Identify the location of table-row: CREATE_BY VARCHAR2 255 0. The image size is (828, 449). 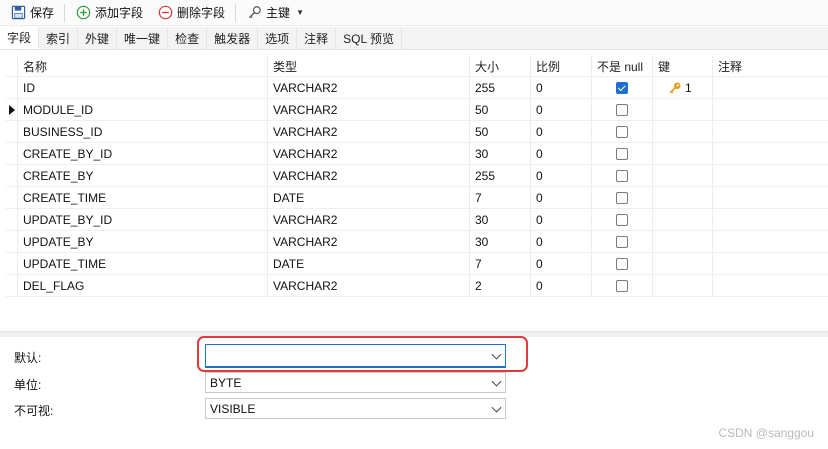
(417, 176).